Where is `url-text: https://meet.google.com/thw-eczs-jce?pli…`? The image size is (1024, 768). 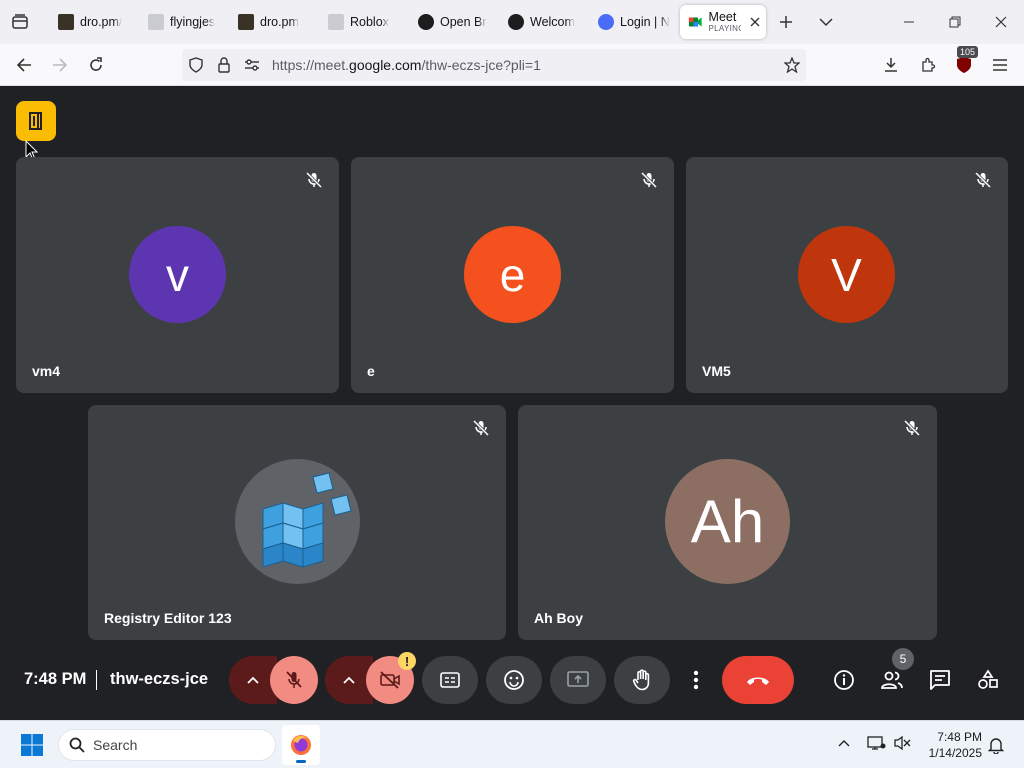 url-text: https://meet.google.com/thw-eczs-jce?pli… is located at coordinates (406, 65).